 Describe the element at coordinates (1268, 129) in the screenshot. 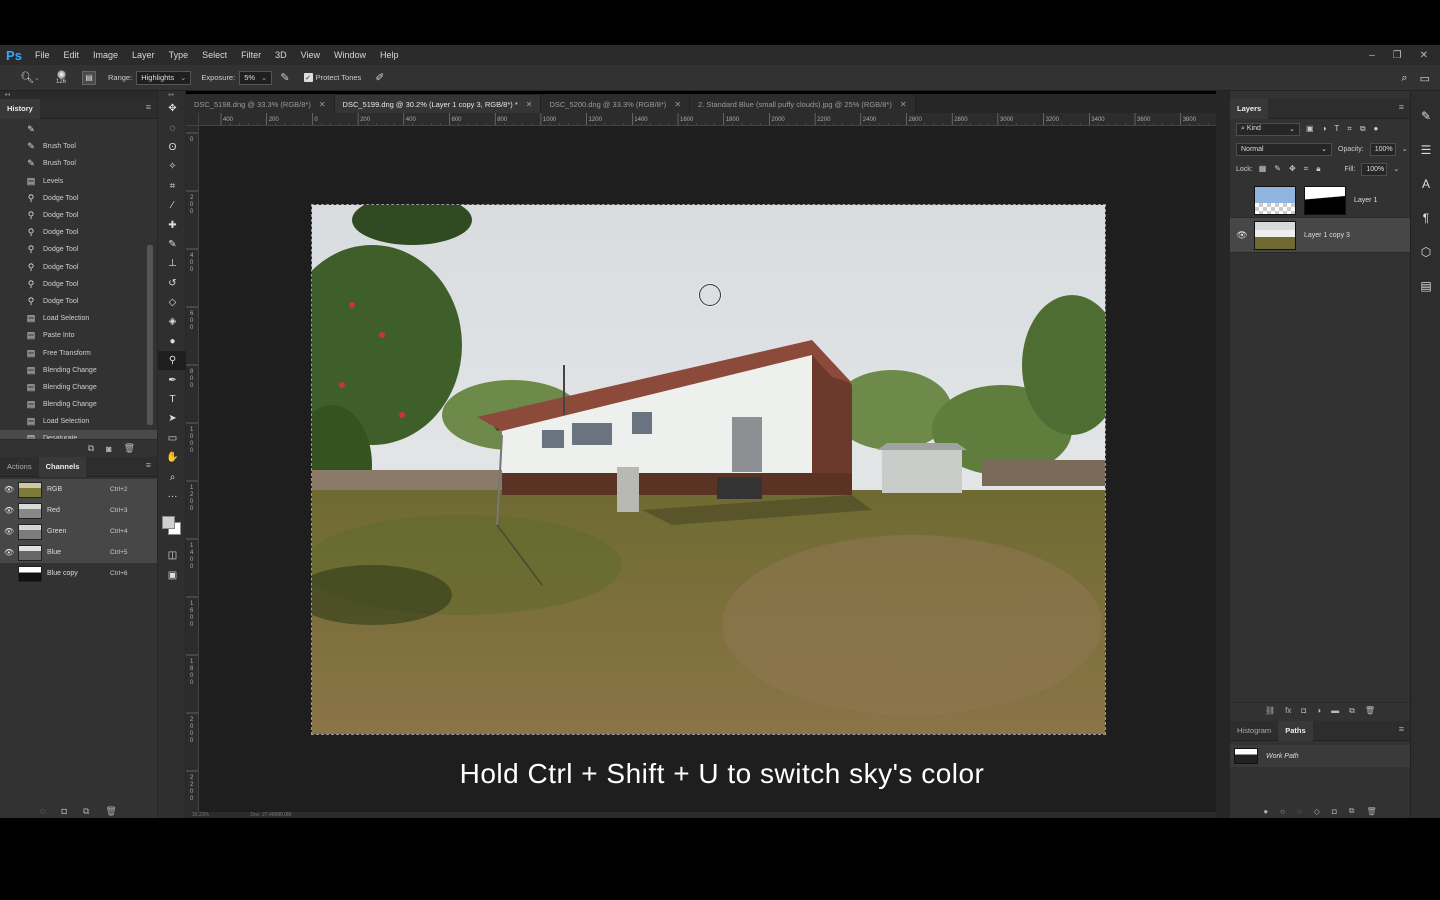

I see `layer-kind-filter: ⌕ Kind ⌄` at that location.